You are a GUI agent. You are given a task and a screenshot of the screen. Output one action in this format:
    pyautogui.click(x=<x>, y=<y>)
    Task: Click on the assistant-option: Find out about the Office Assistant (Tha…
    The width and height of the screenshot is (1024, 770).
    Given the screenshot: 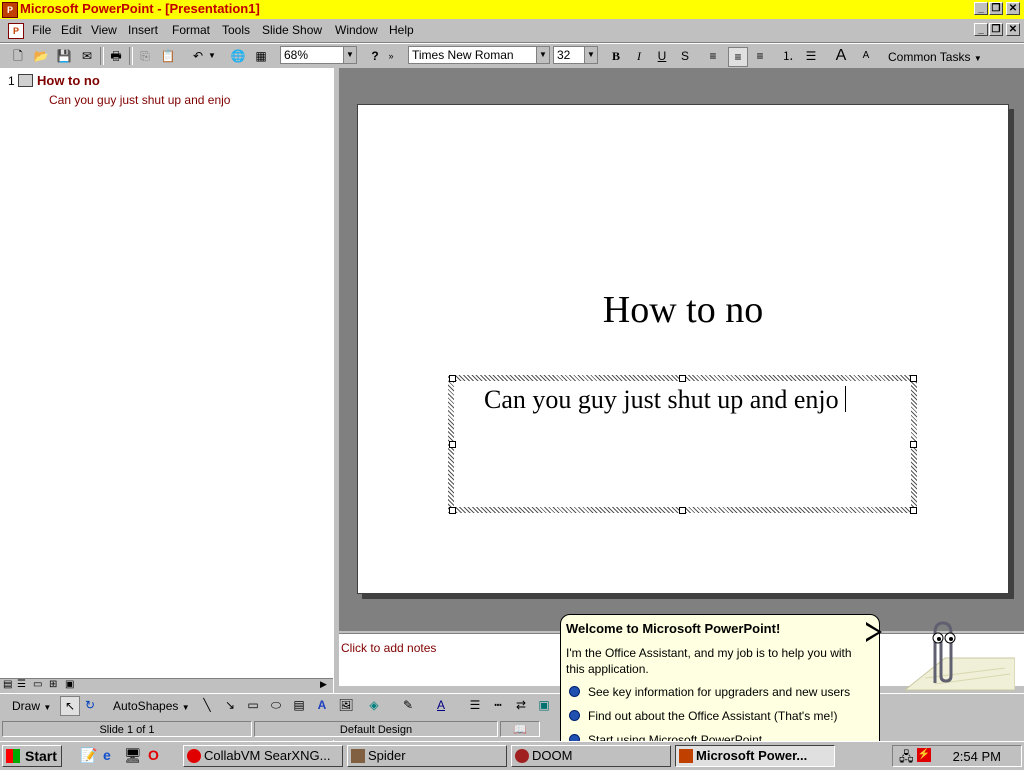 What is the action you would take?
    pyautogui.click(x=703, y=716)
    